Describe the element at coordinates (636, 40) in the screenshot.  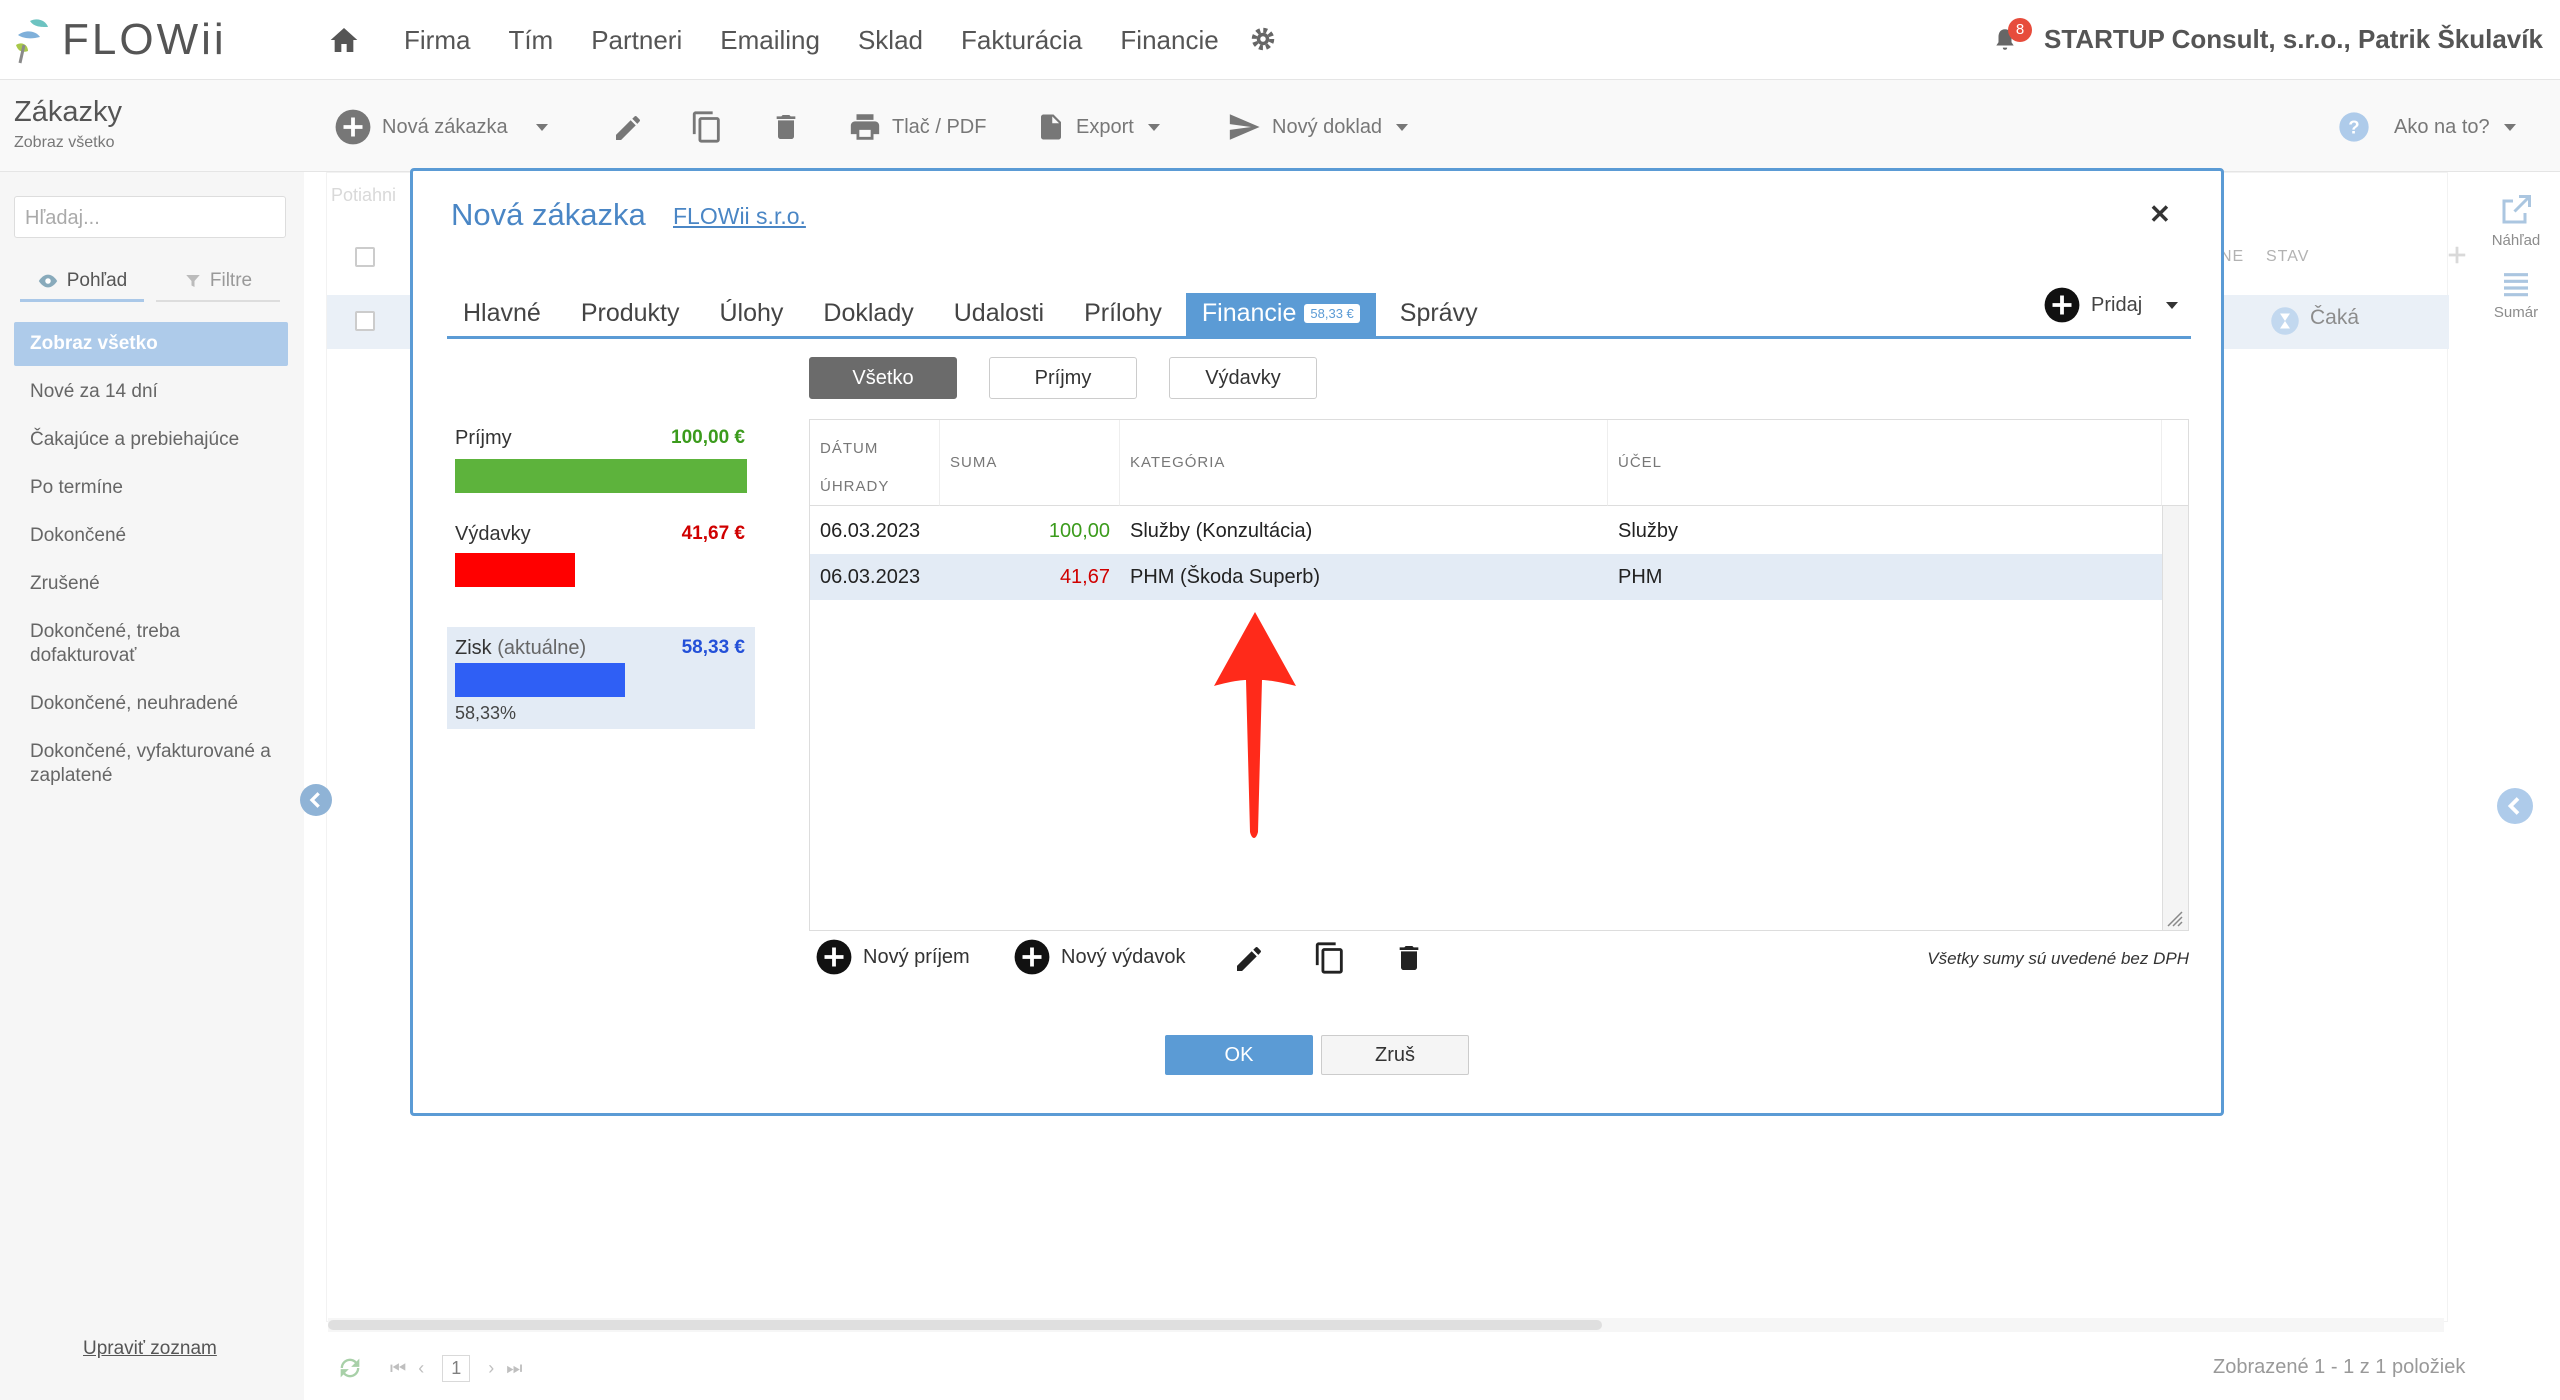
I see `nav-partneri: Partneri` at that location.